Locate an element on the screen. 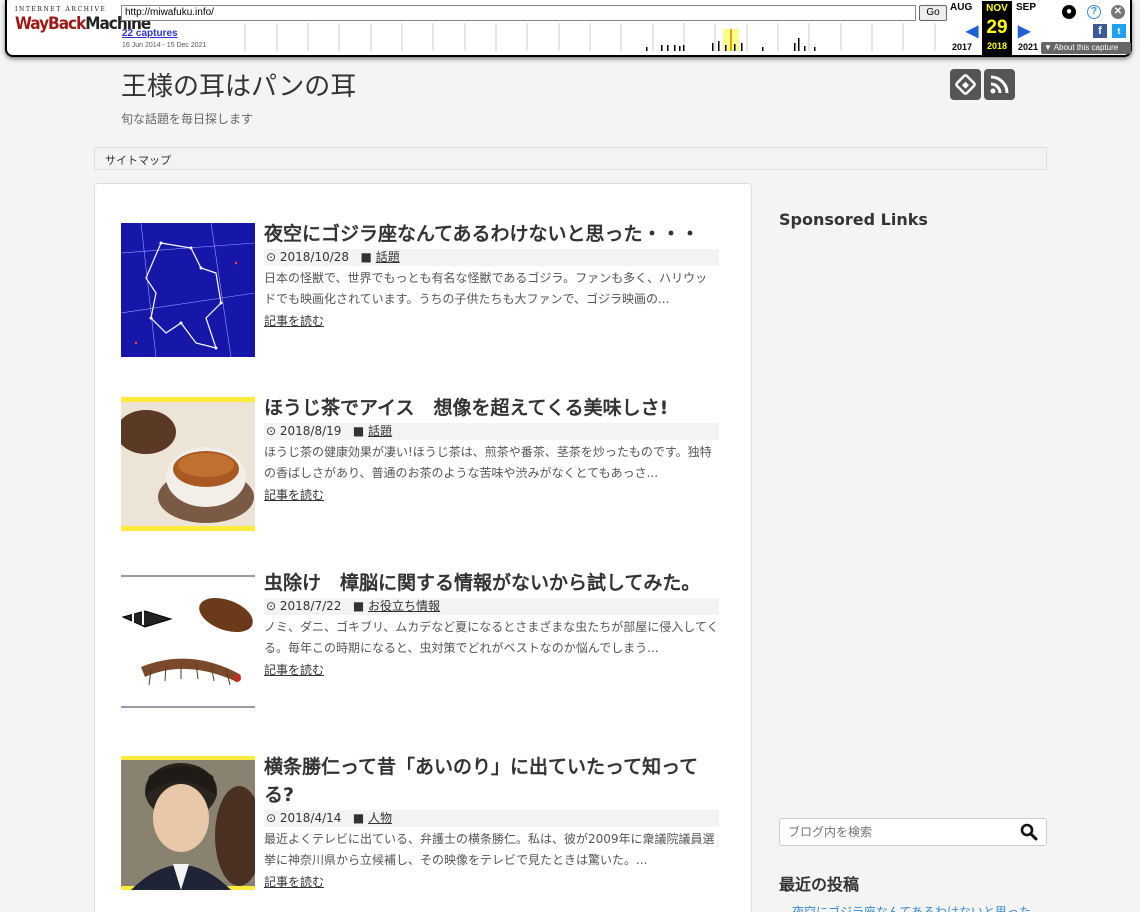 Image resolution: width=1140 pixels, height=912 pixels. search-input is located at coordinates (898, 832).